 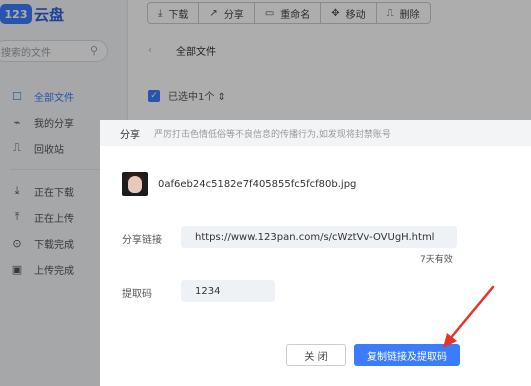 What do you see at coordinates (130, 135) in the screenshot?
I see `dialog-title: 分享` at bounding box center [130, 135].